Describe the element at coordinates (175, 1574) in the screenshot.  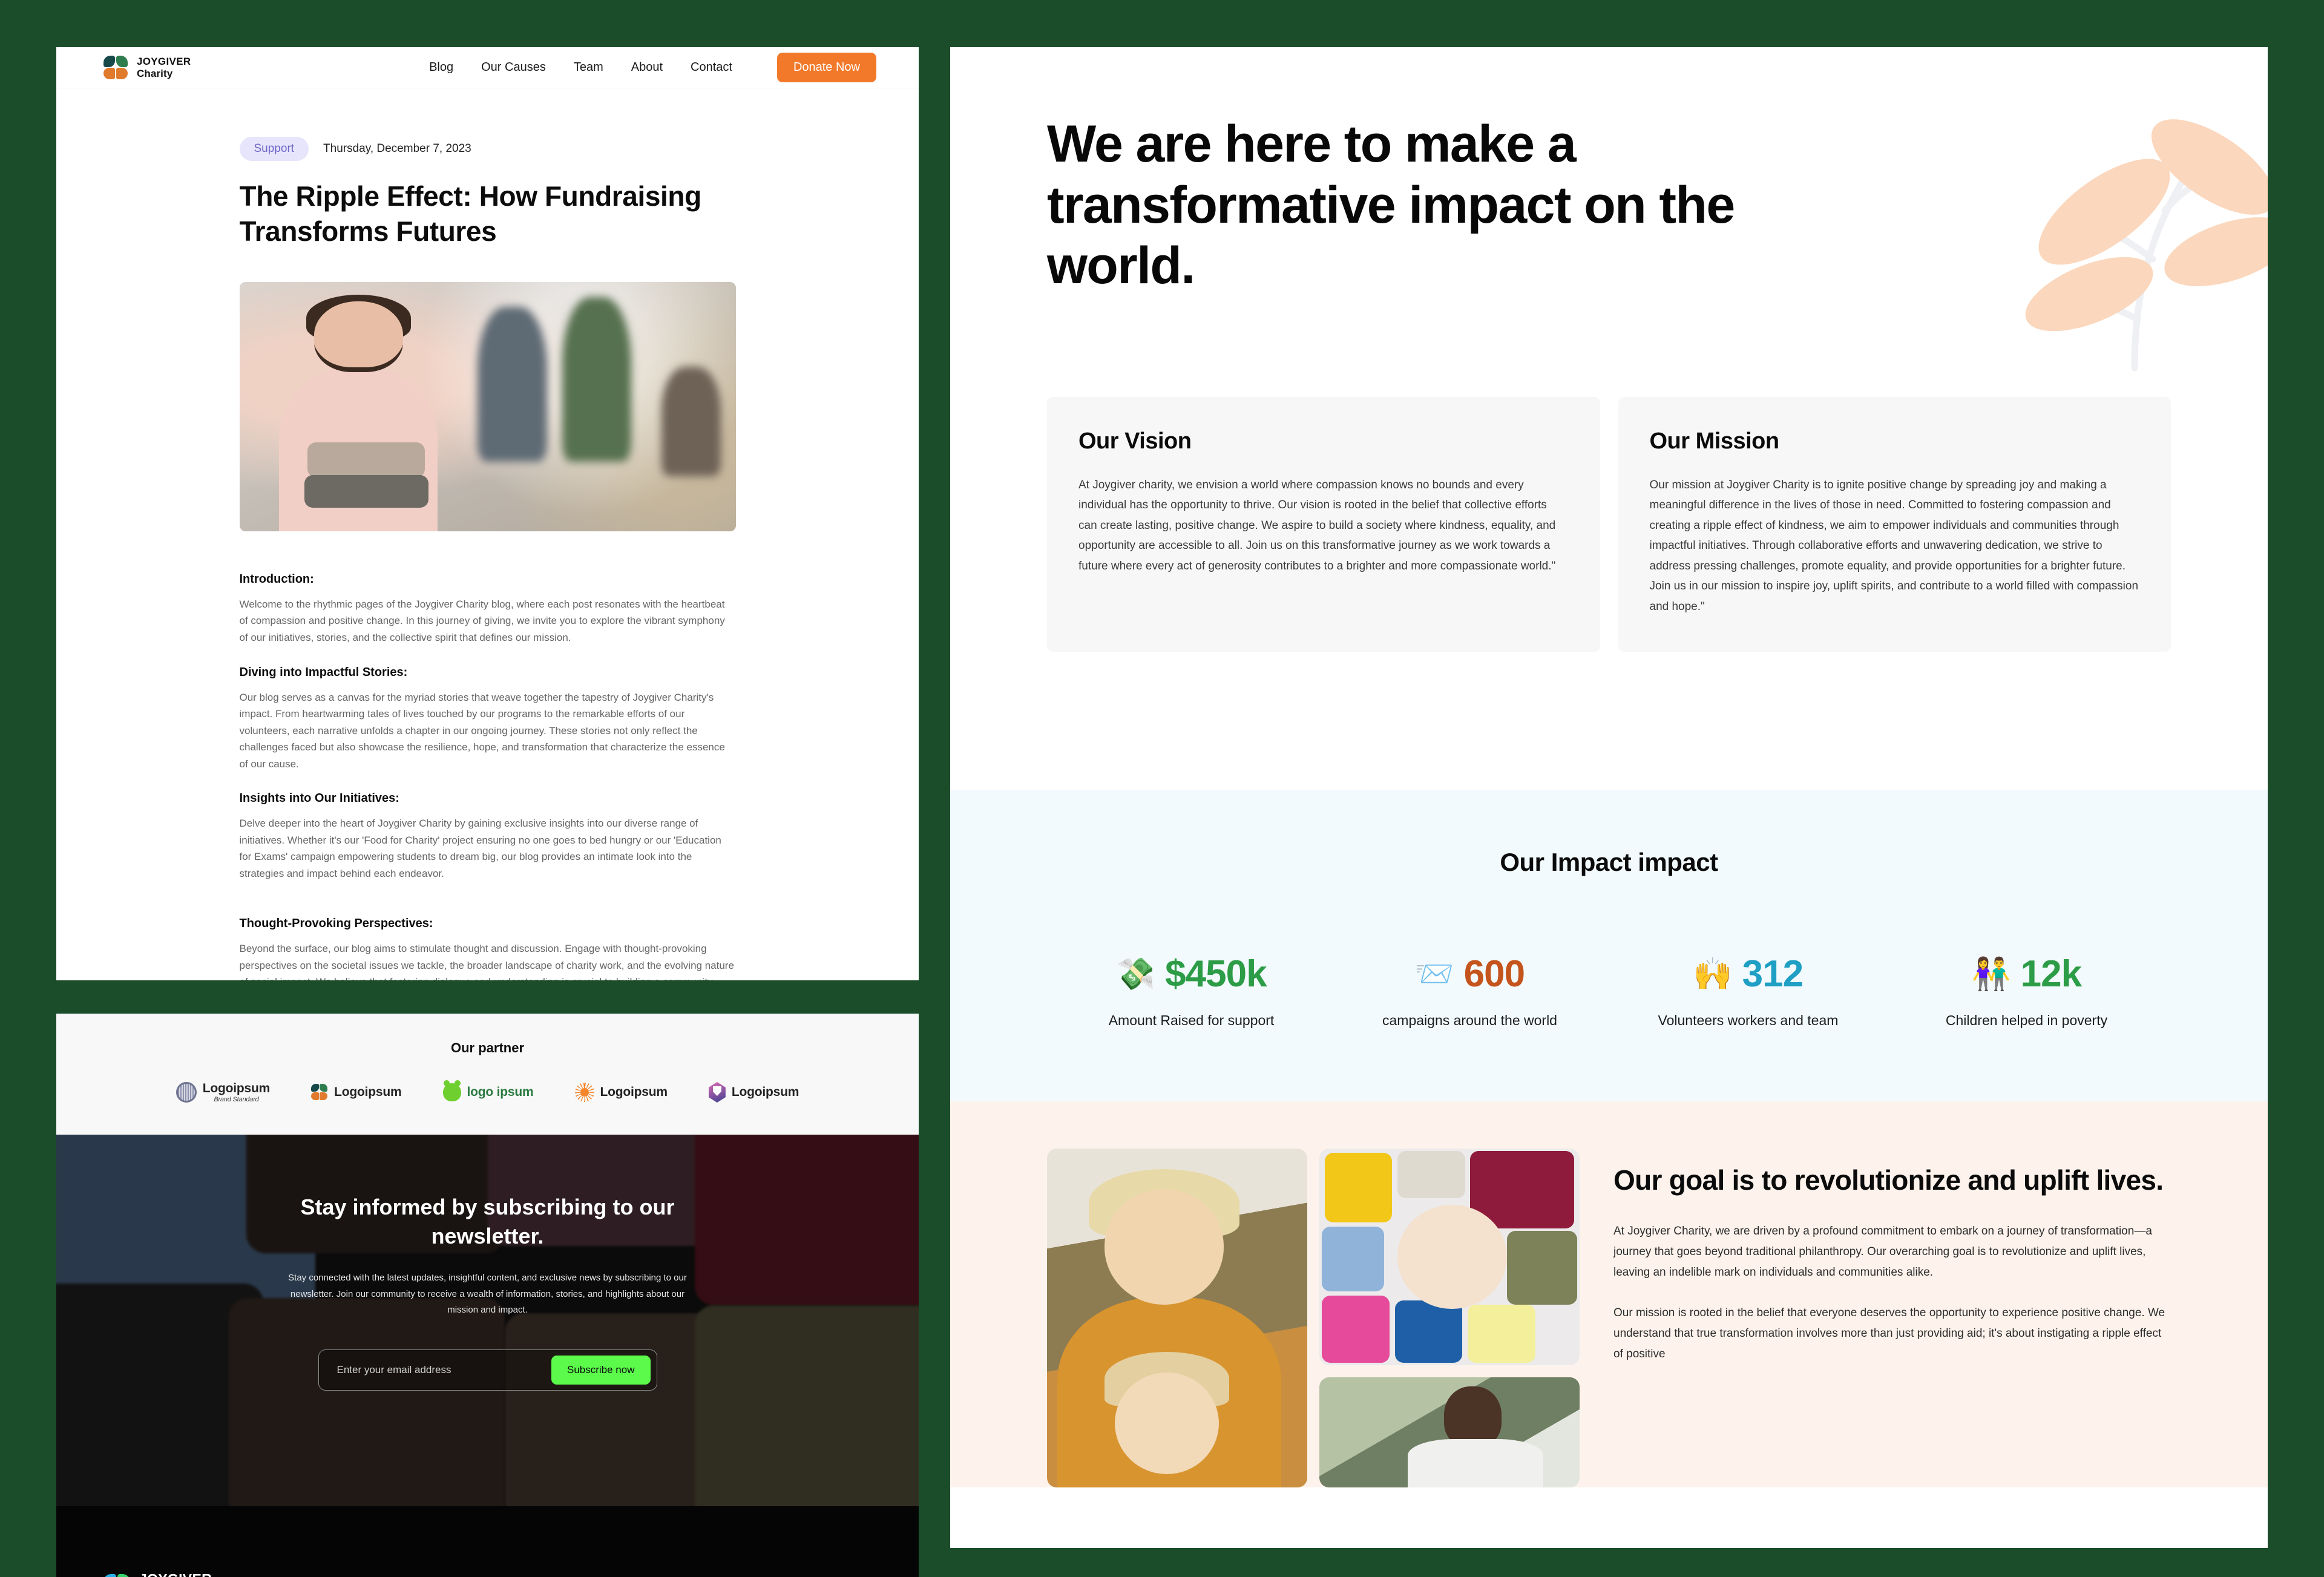
I see `footer-brand-line1: JOYGIVER` at that location.